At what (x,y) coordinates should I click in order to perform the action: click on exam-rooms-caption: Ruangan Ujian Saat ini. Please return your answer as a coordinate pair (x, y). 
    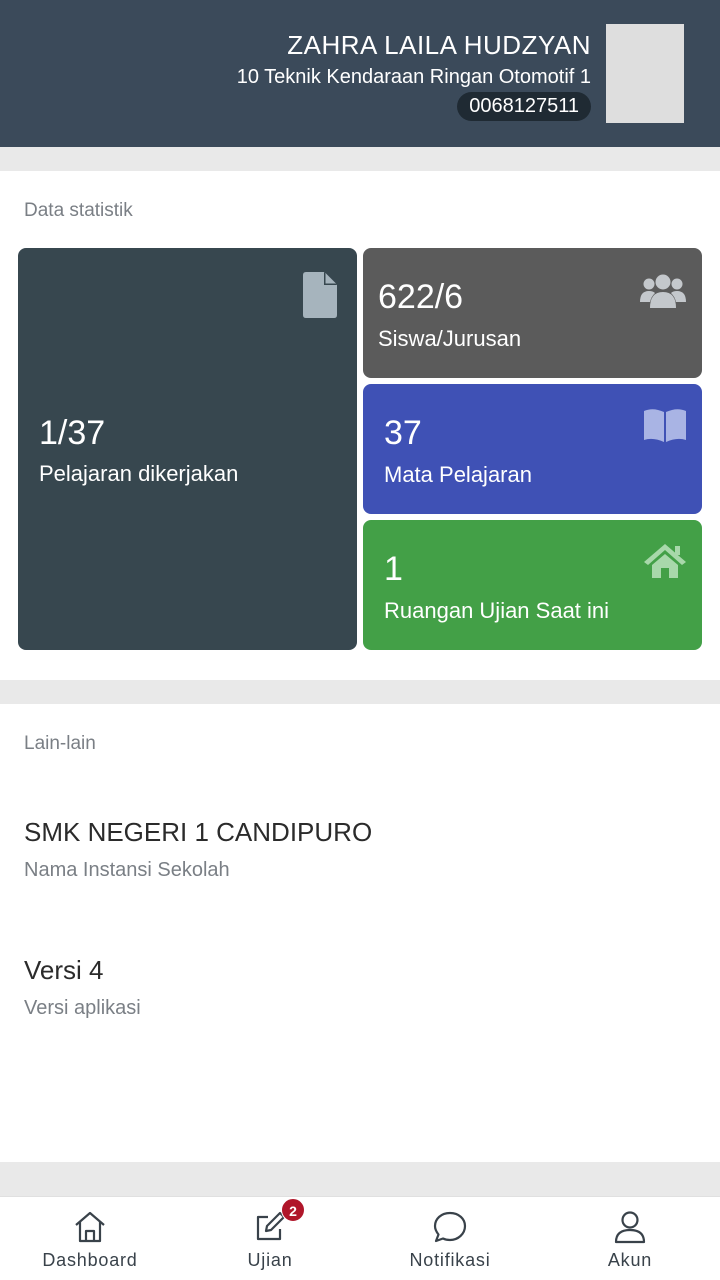
    Looking at the image, I should click on (497, 610).